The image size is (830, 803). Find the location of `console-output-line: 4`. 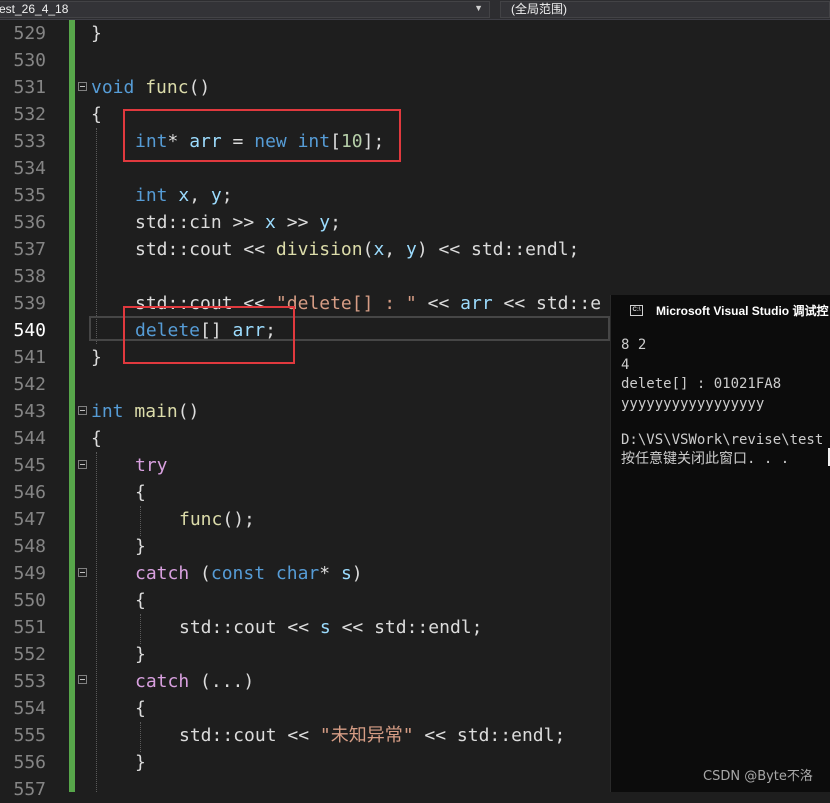

console-output-line: 4 is located at coordinates (625, 365).